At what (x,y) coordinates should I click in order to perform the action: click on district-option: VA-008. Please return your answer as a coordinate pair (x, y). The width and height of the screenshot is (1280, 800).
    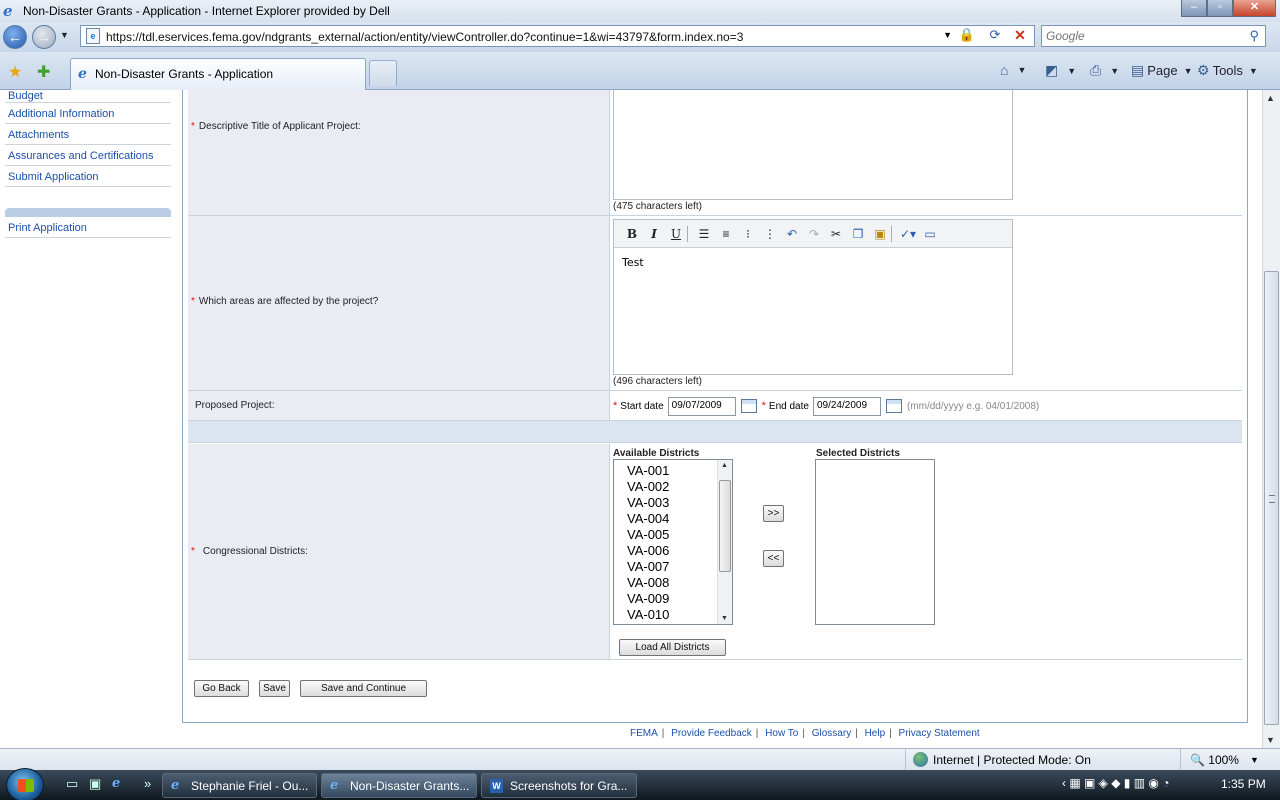
    Looking at the image, I should click on (648, 583).